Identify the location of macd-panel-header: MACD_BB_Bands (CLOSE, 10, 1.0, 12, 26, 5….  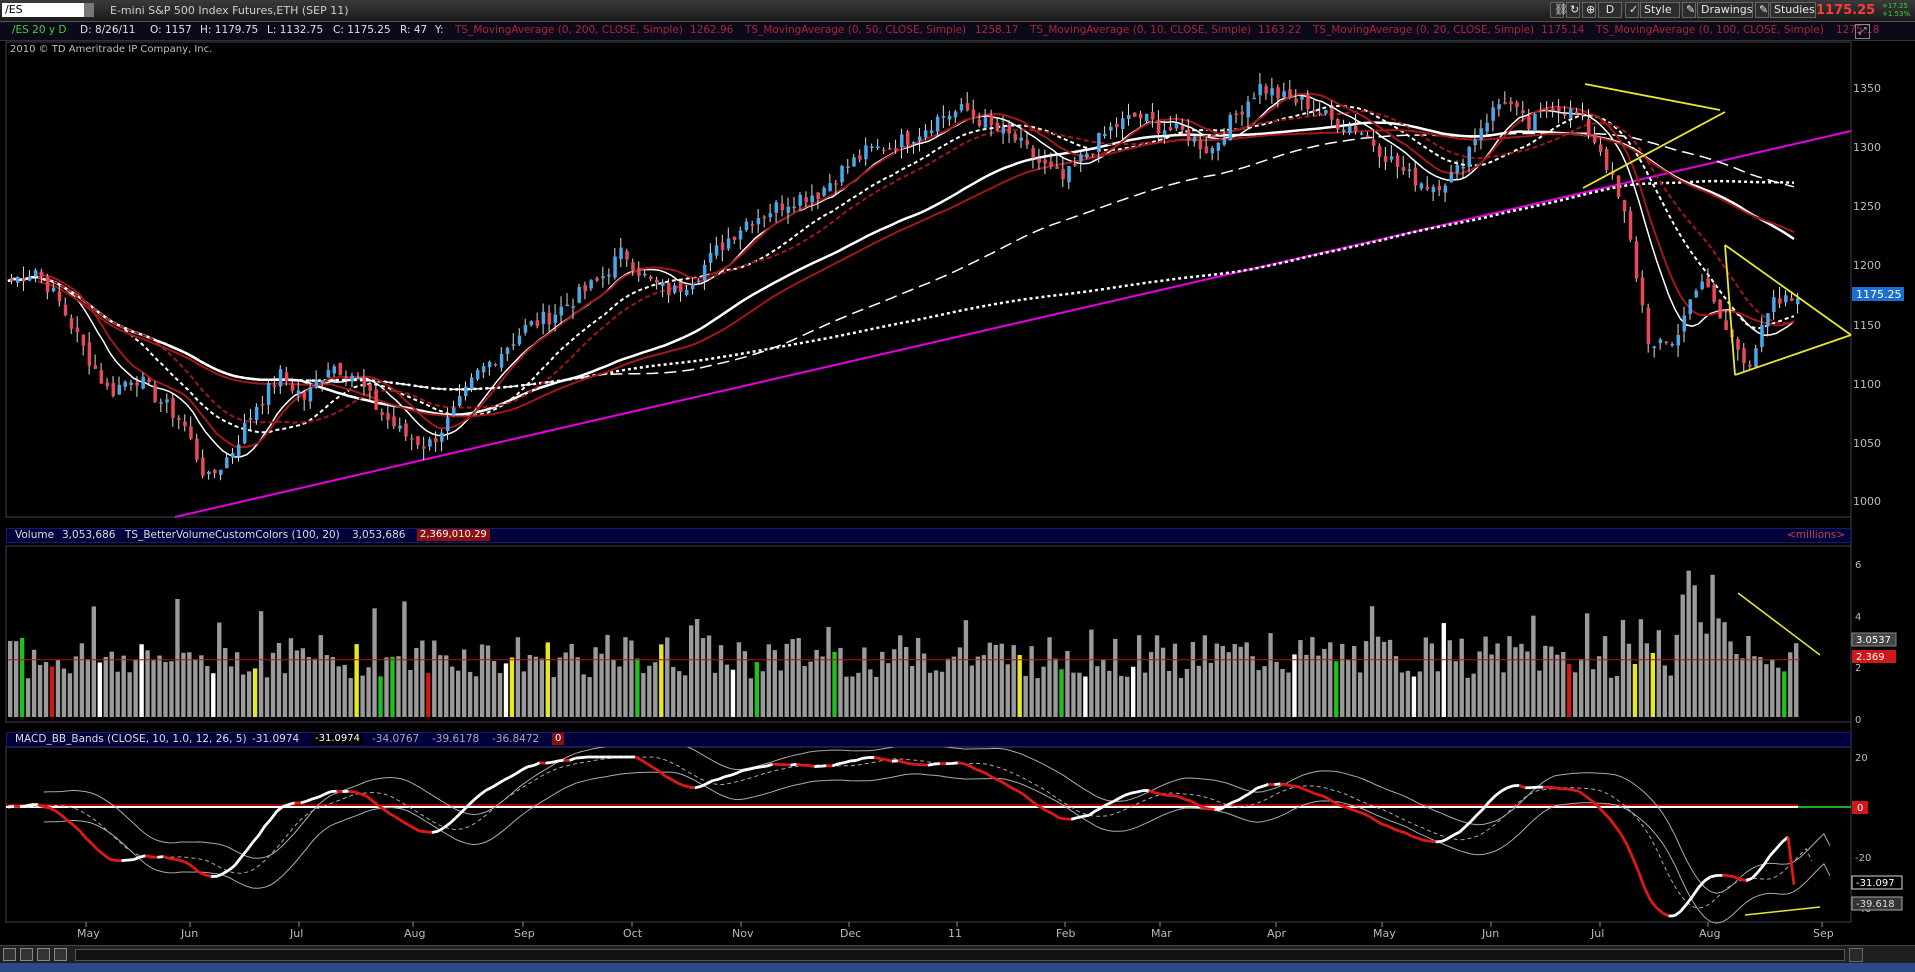
(928, 739).